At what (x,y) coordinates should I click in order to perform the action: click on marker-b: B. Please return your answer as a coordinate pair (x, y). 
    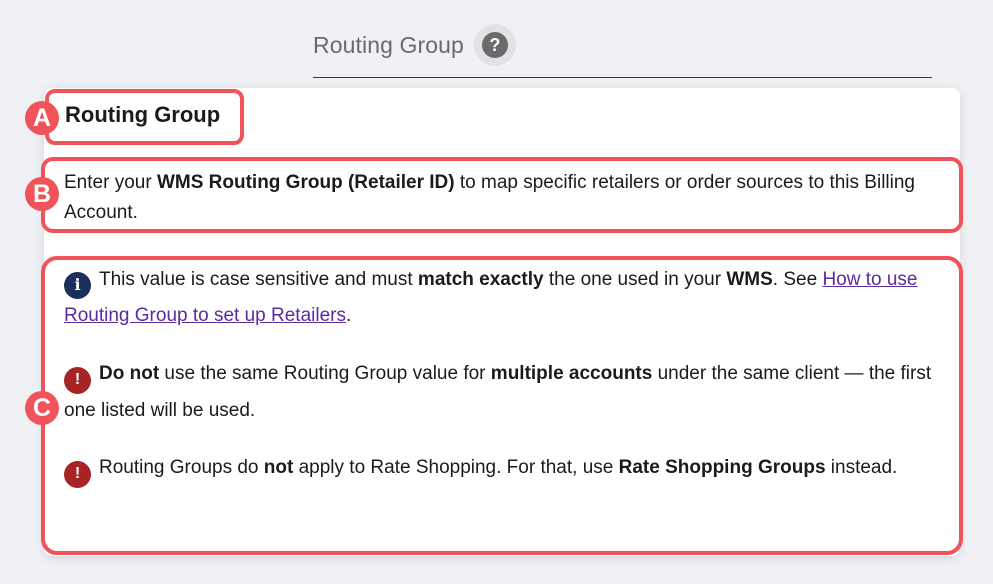
    Looking at the image, I should click on (42, 194).